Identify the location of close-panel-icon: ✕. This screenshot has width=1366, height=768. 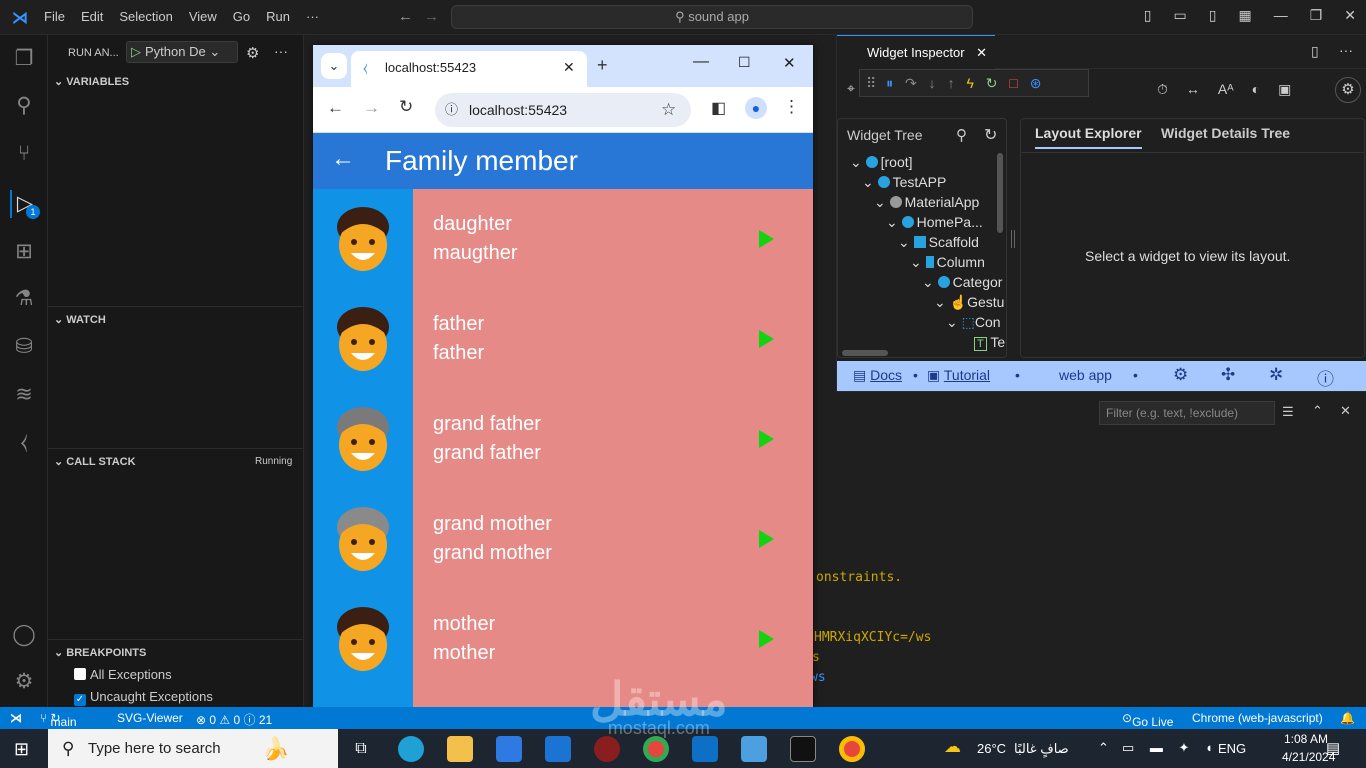
(1345, 411).